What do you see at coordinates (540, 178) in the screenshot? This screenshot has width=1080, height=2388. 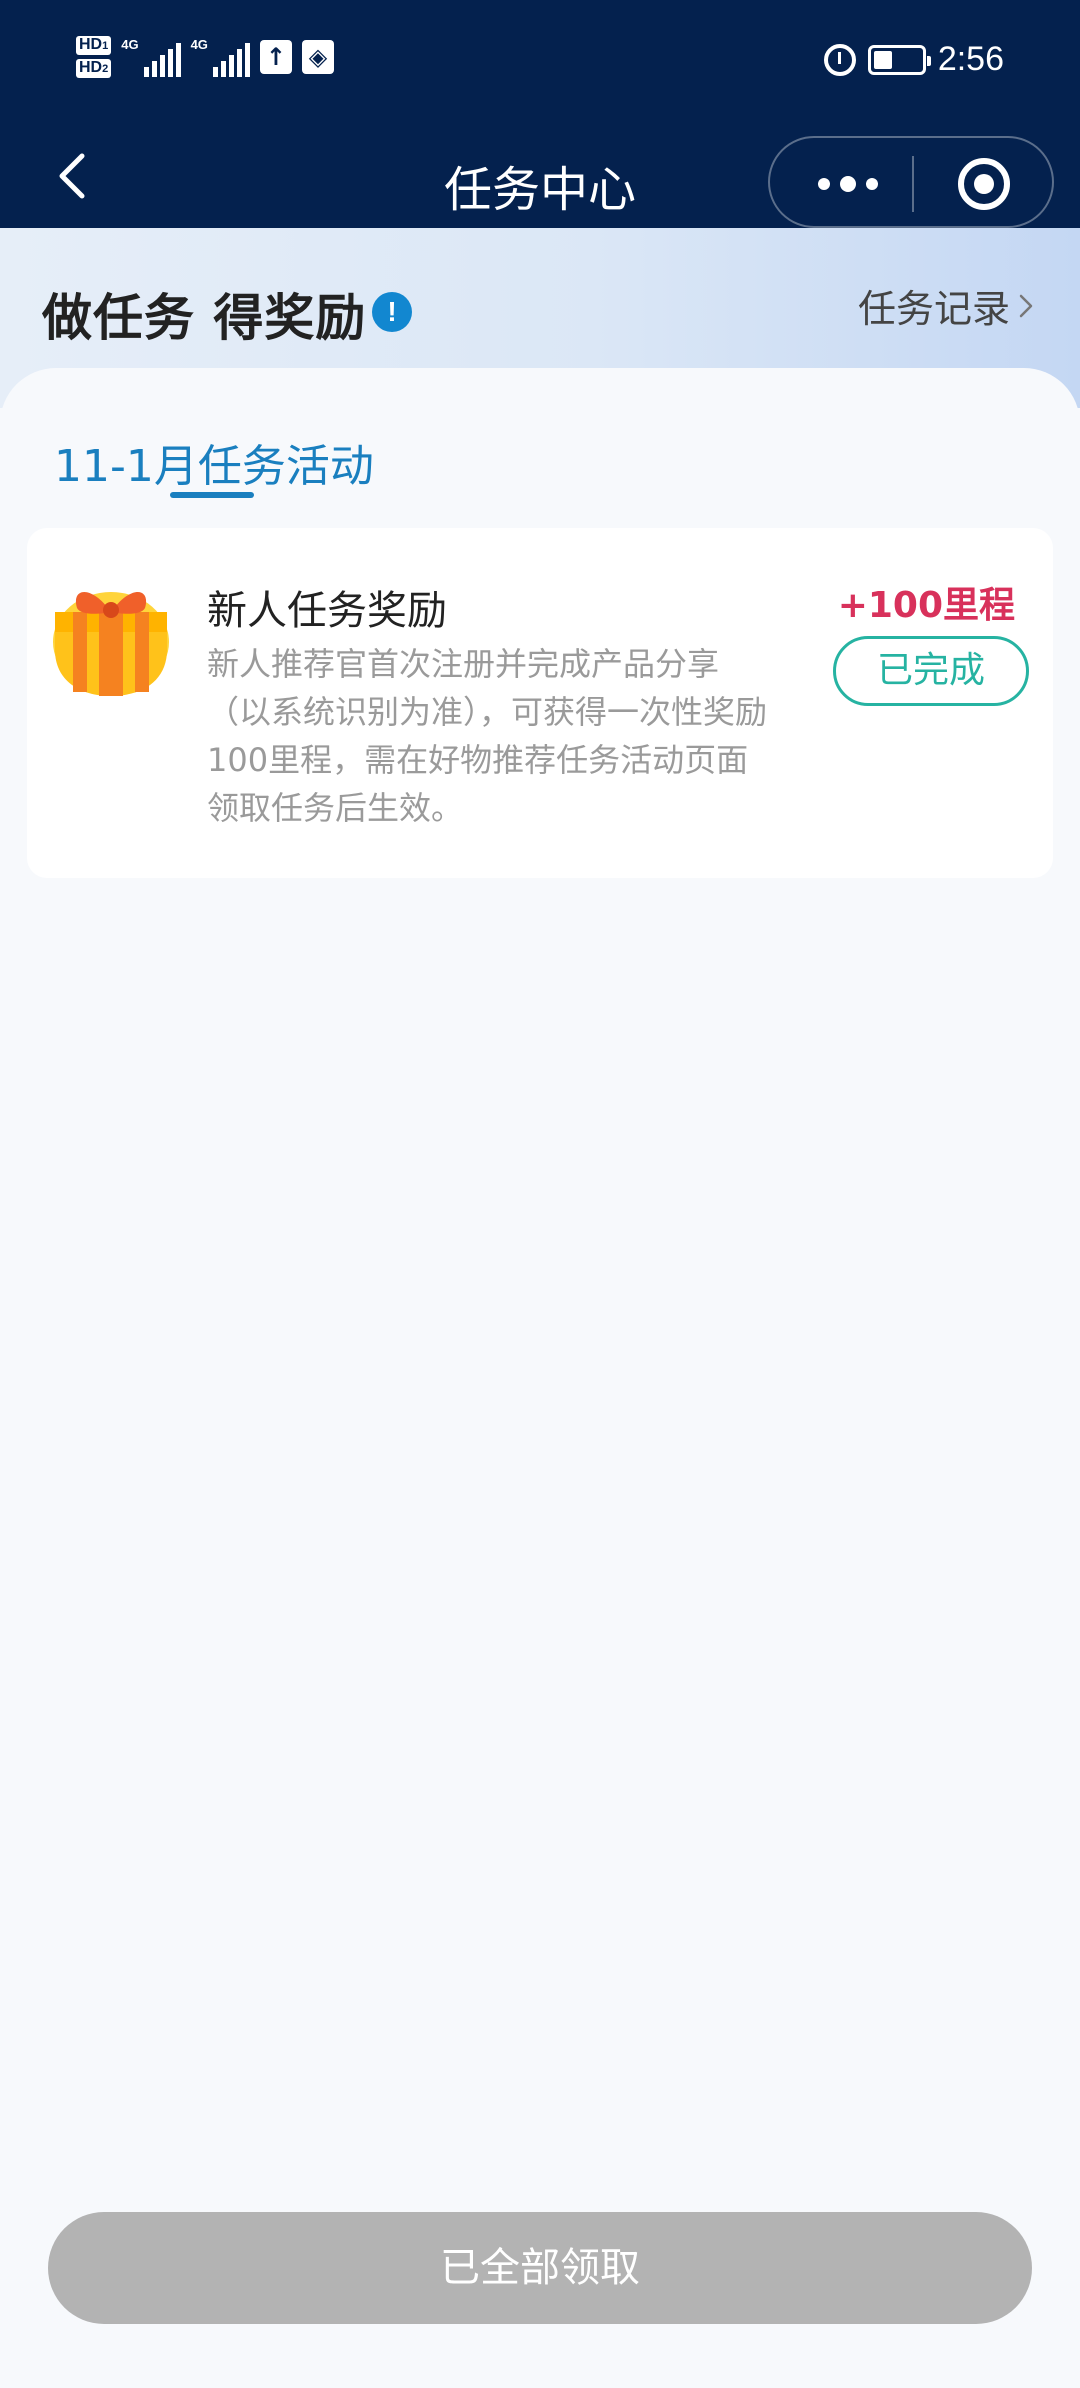 I see `nav-bar: 任务中心` at bounding box center [540, 178].